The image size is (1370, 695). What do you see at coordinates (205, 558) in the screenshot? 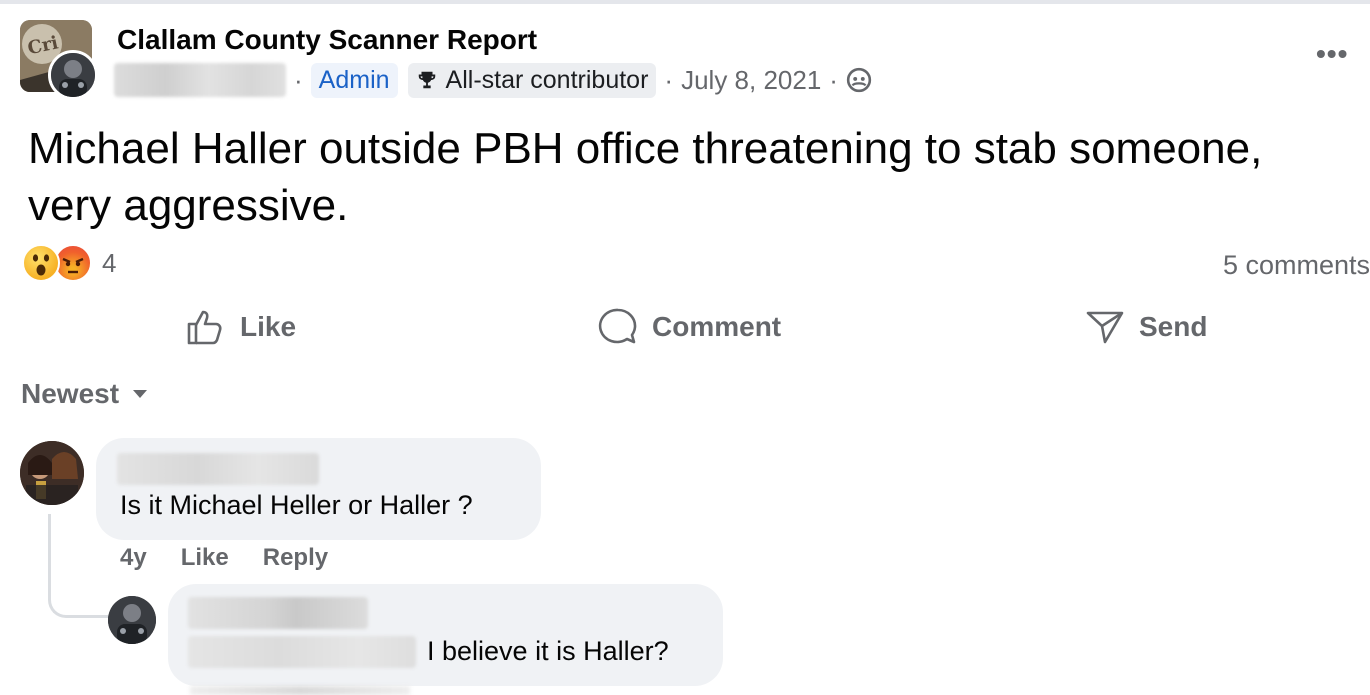
I see `comment-like-button: Like` at bounding box center [205, 558].